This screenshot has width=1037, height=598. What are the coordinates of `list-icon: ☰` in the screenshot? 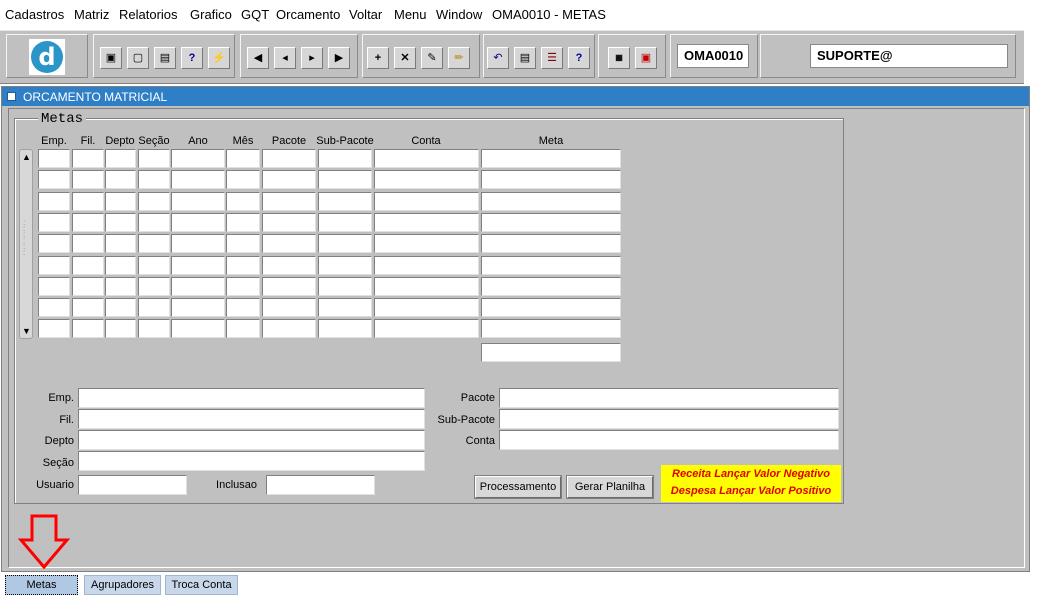 It's located at (552, 58).